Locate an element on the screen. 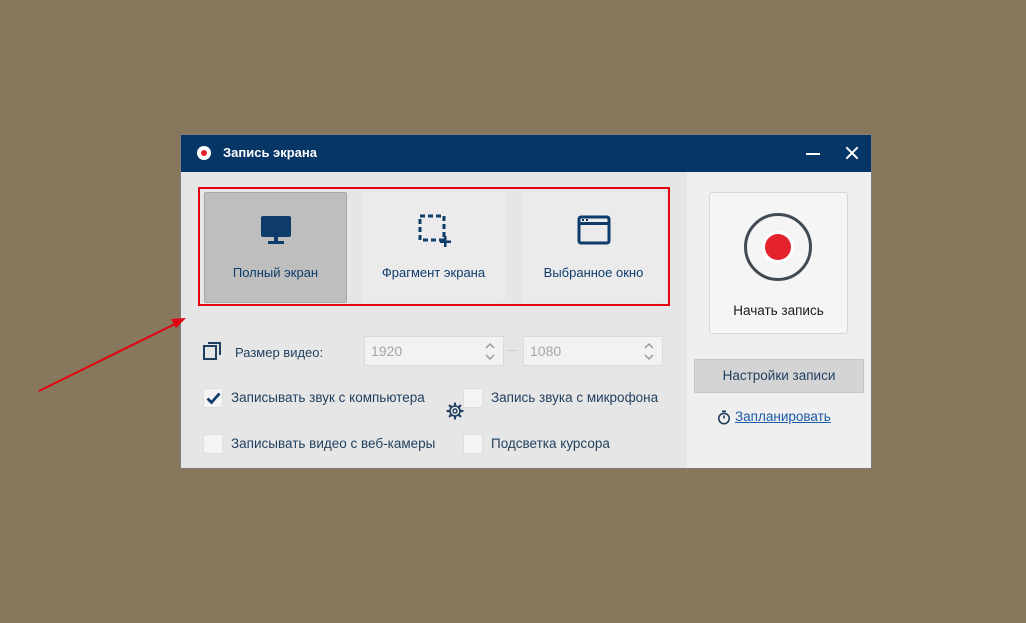 Image resolution: width=1026 pixels, height=623 pixels. video-width-spinbox is located at coordinates (434, 351).